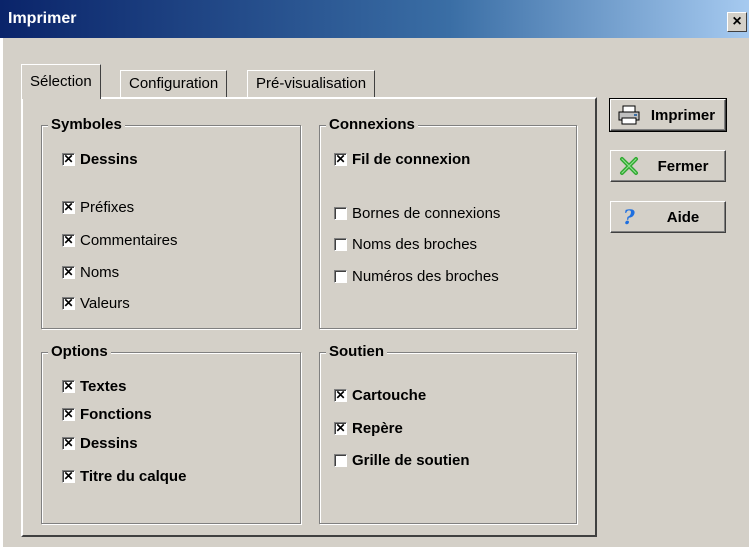 The image size is (749, 547). I want to click on checkbox-numeros-des-broches: Numéros des broches, so click(416, 276).